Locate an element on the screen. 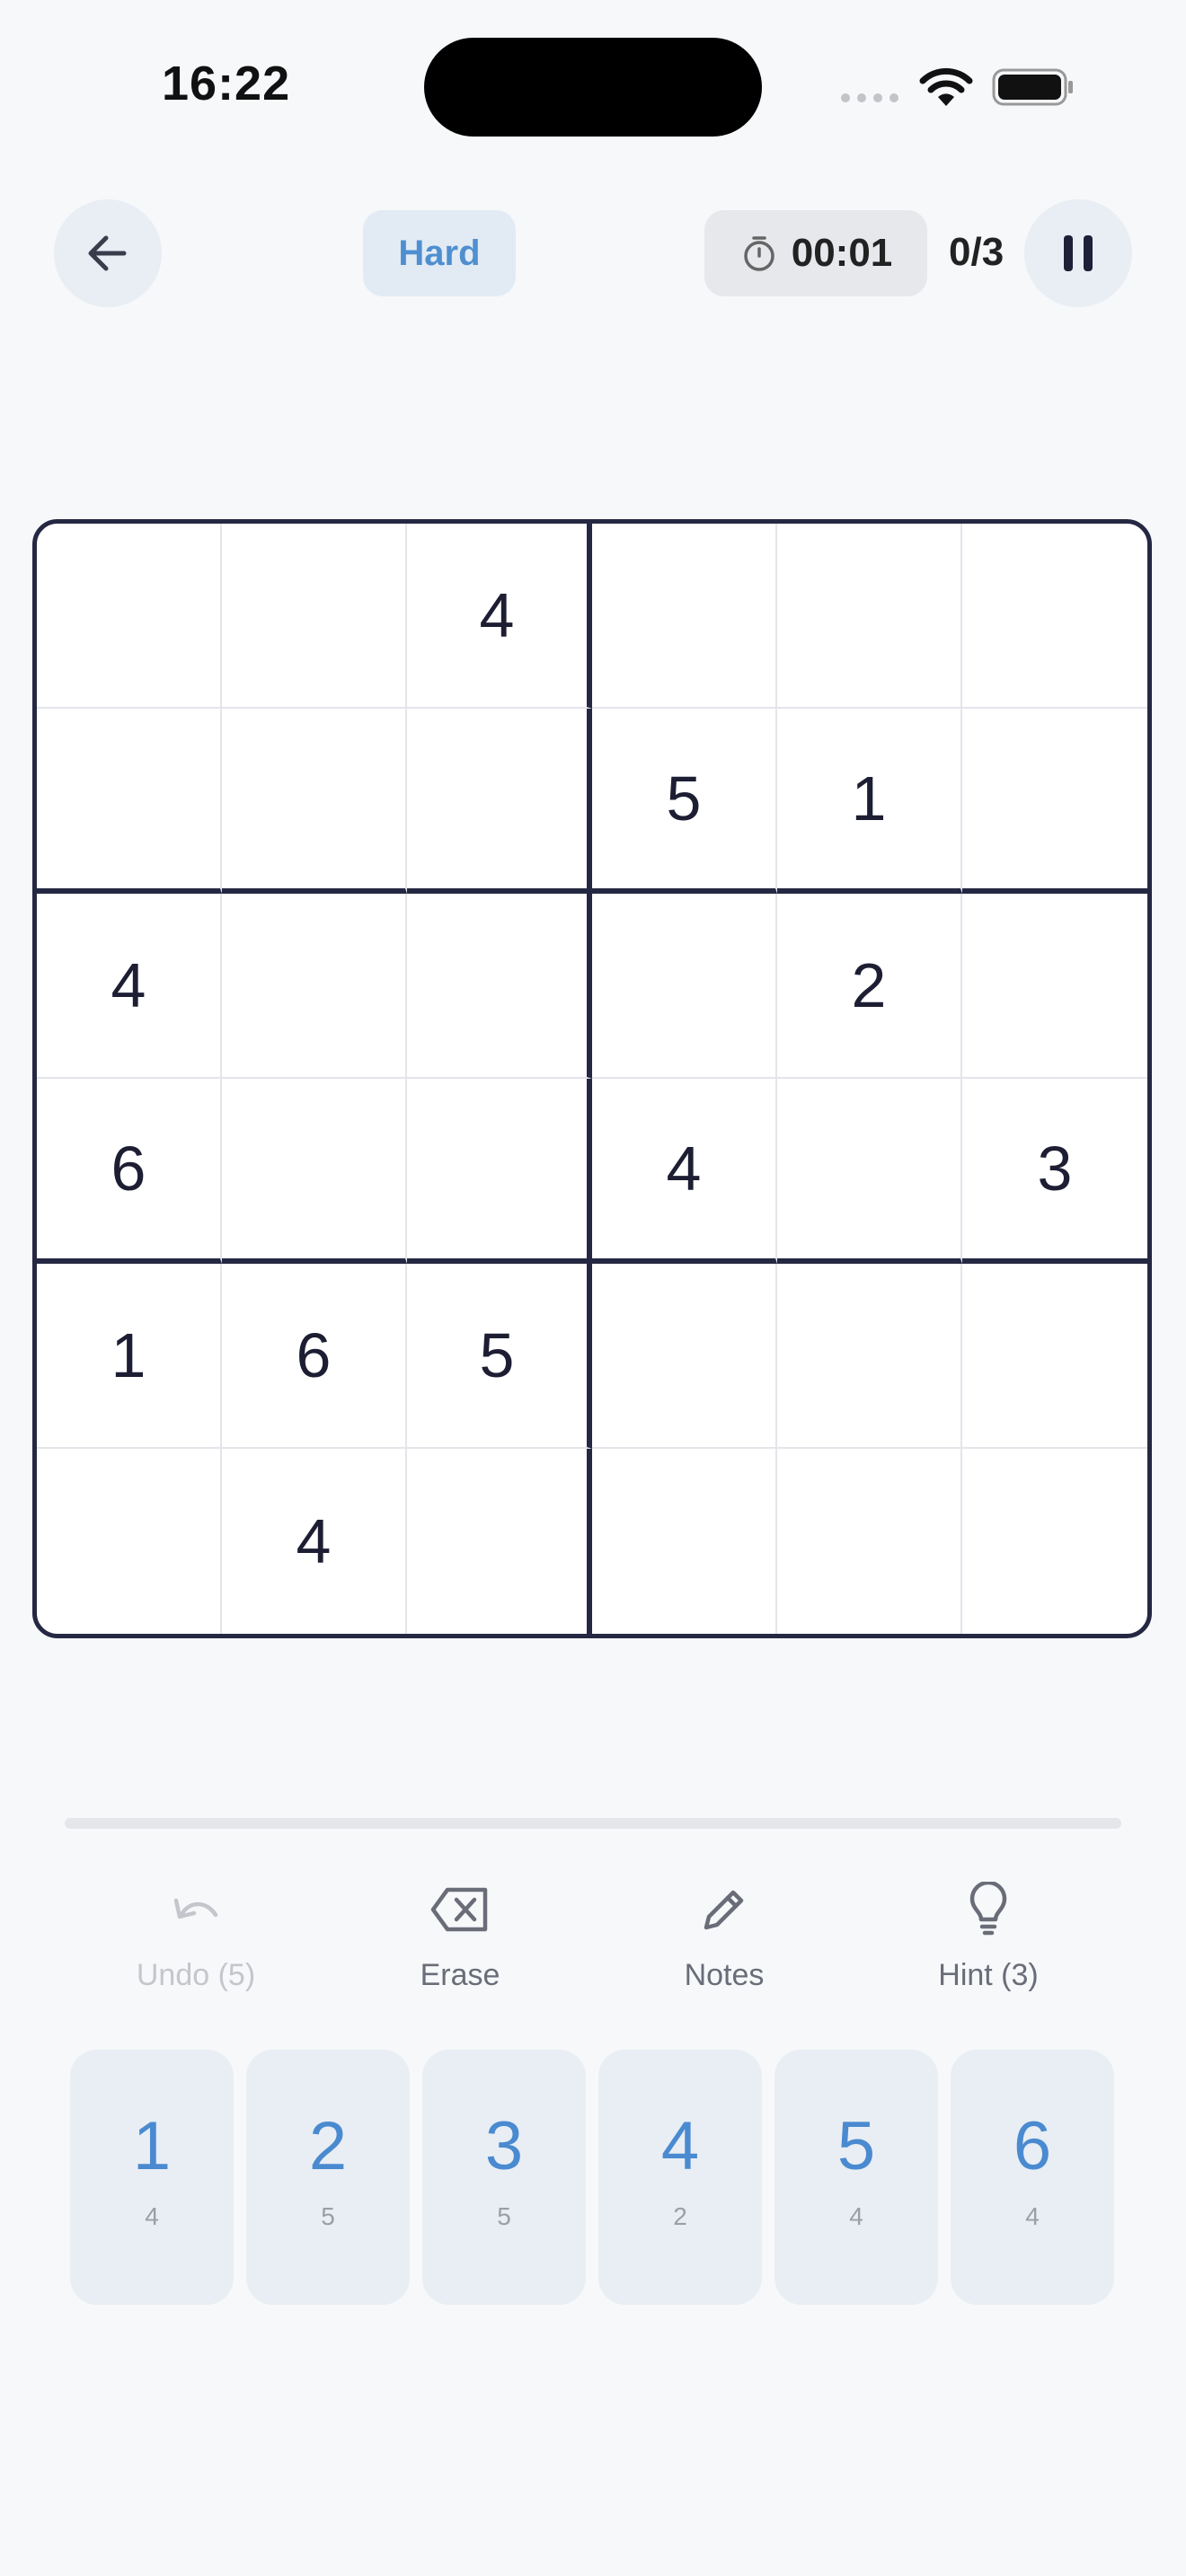  stopwatch-icon is located at coordinates (758, 253).